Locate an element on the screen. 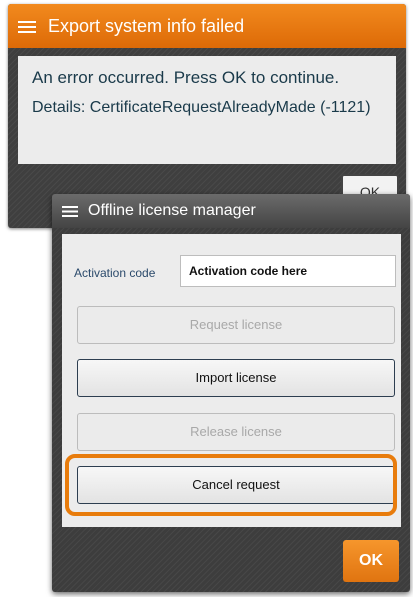  license-dialog-titlebar: Offline license manager is located at coordinates (231, 211).